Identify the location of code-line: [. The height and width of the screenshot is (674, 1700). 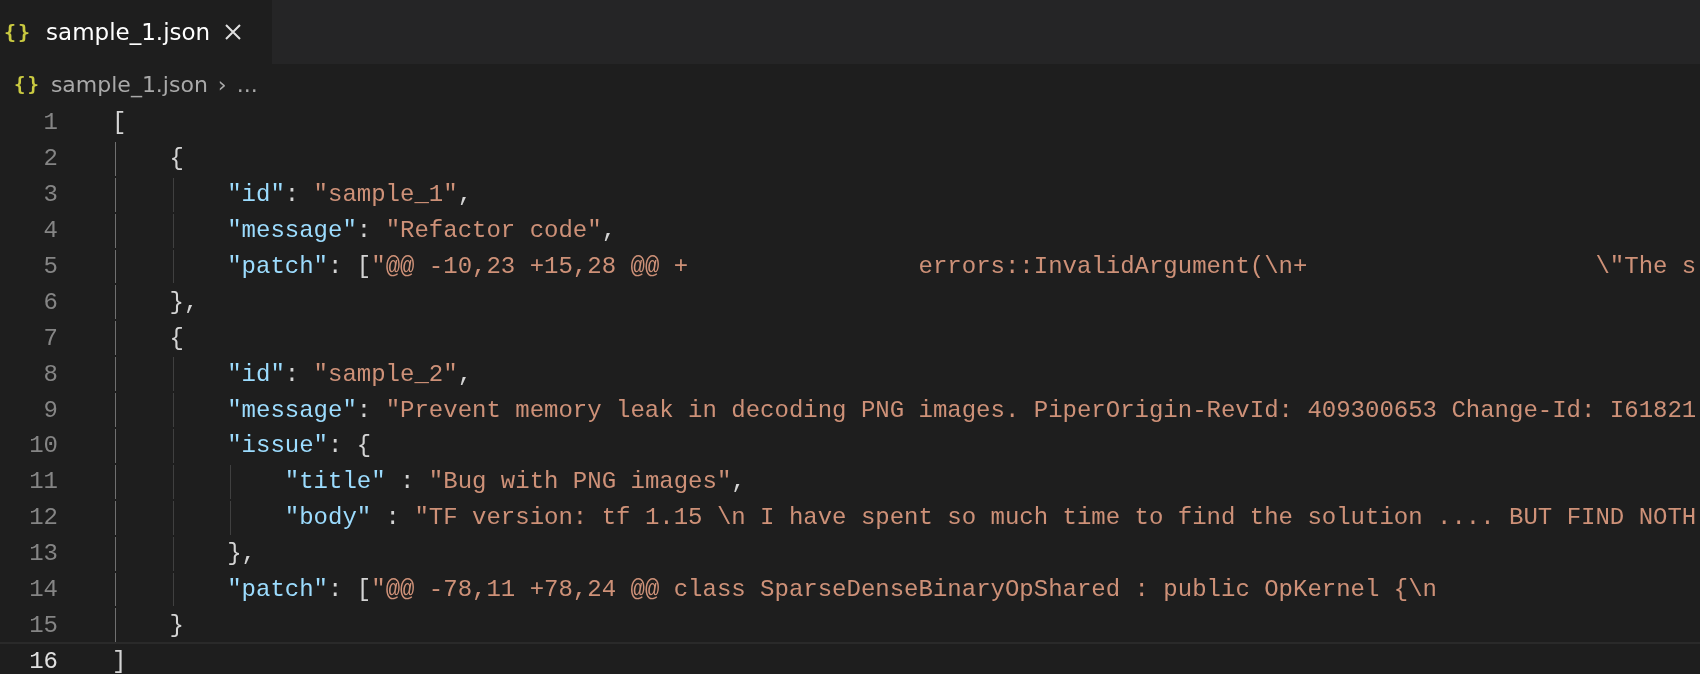
(119, 123).